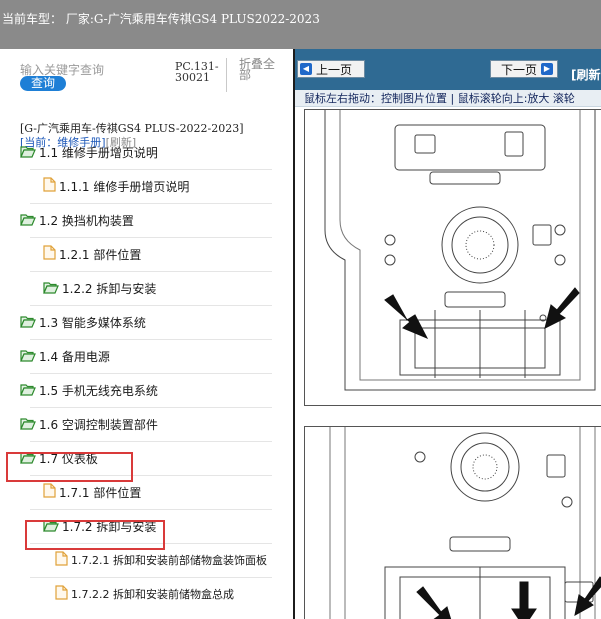 This screenshot has width=601, height=619. Describe the element at coordinates (152, 594) in the screenshot. I see `tree-item-label: 1.7.2.2 拆卸和安装前储物盒总成` at that location.